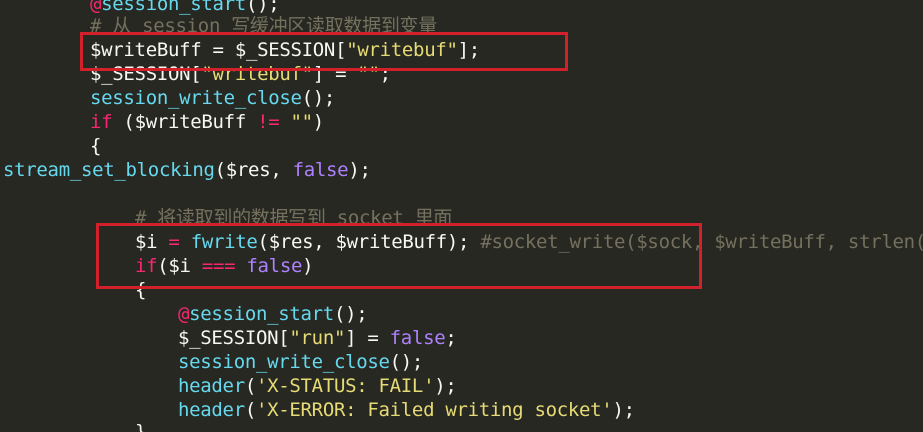 Image resolution: width=923 pixels, height=432 pixels. I want to click on code-line: $_SESSION["run"] = false;, so click(317, 338).